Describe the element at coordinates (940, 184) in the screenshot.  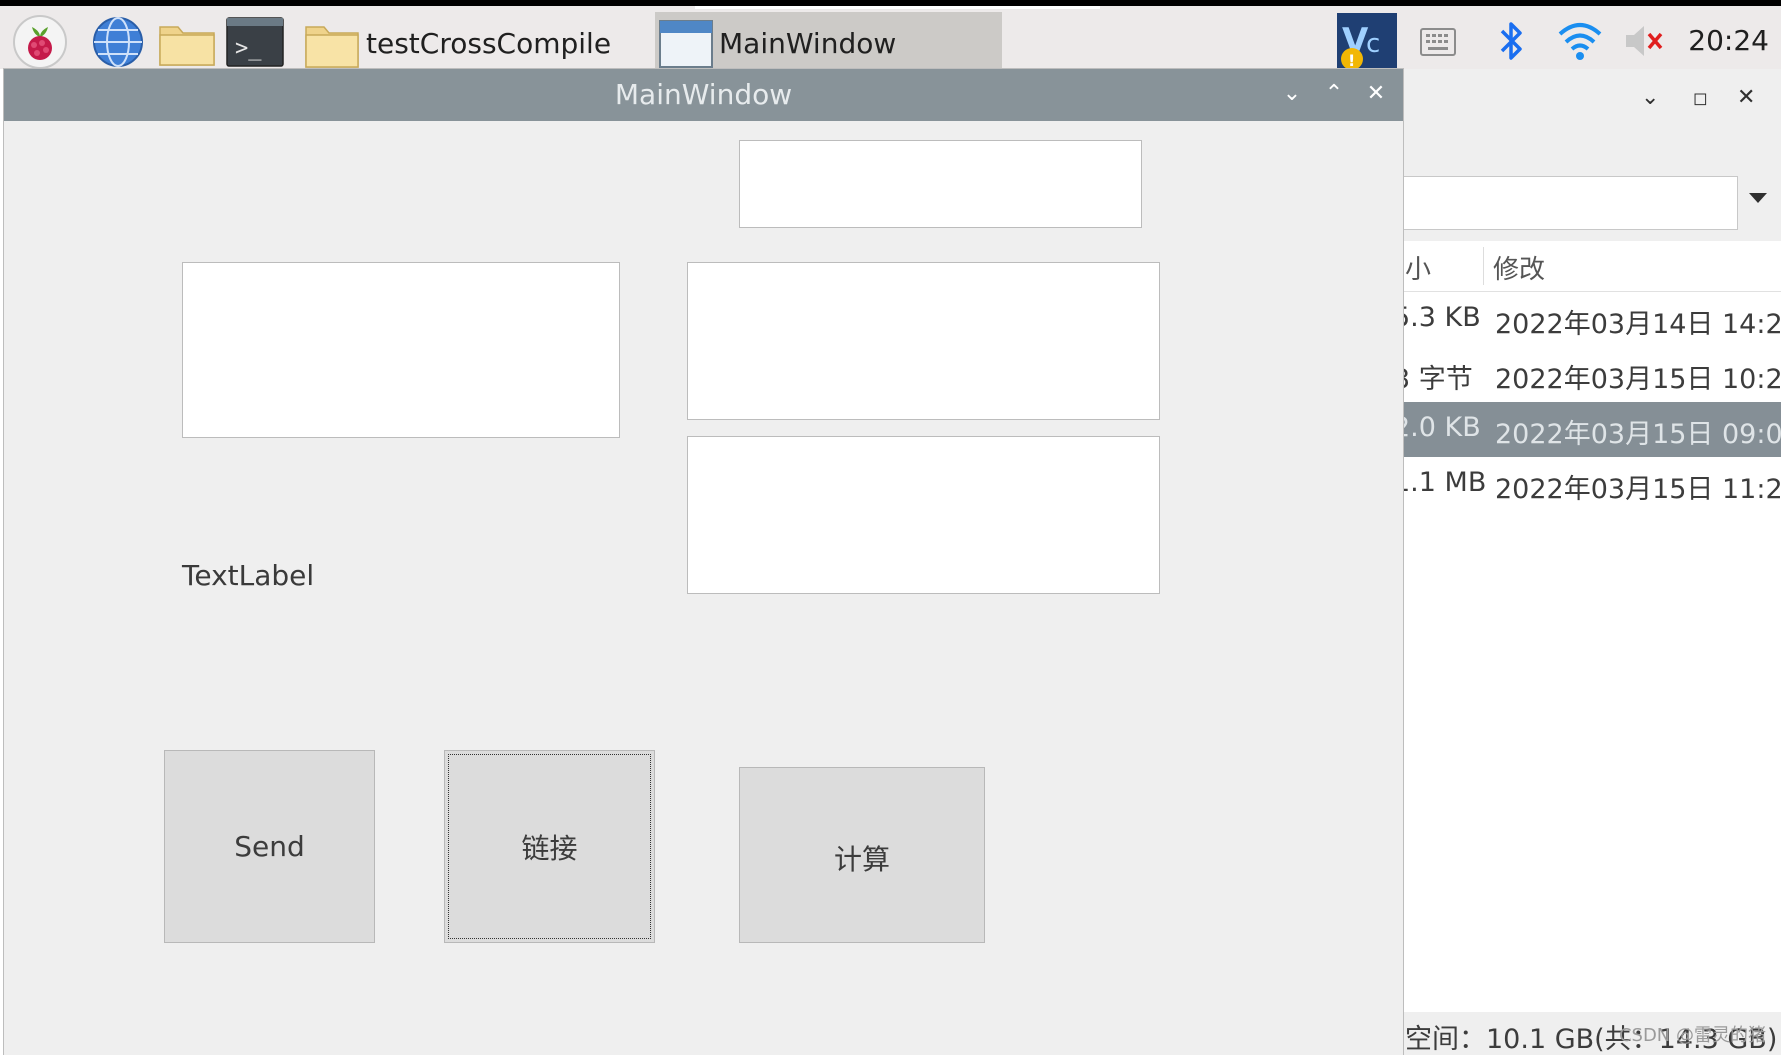
I see `top-line-edit` at that location.